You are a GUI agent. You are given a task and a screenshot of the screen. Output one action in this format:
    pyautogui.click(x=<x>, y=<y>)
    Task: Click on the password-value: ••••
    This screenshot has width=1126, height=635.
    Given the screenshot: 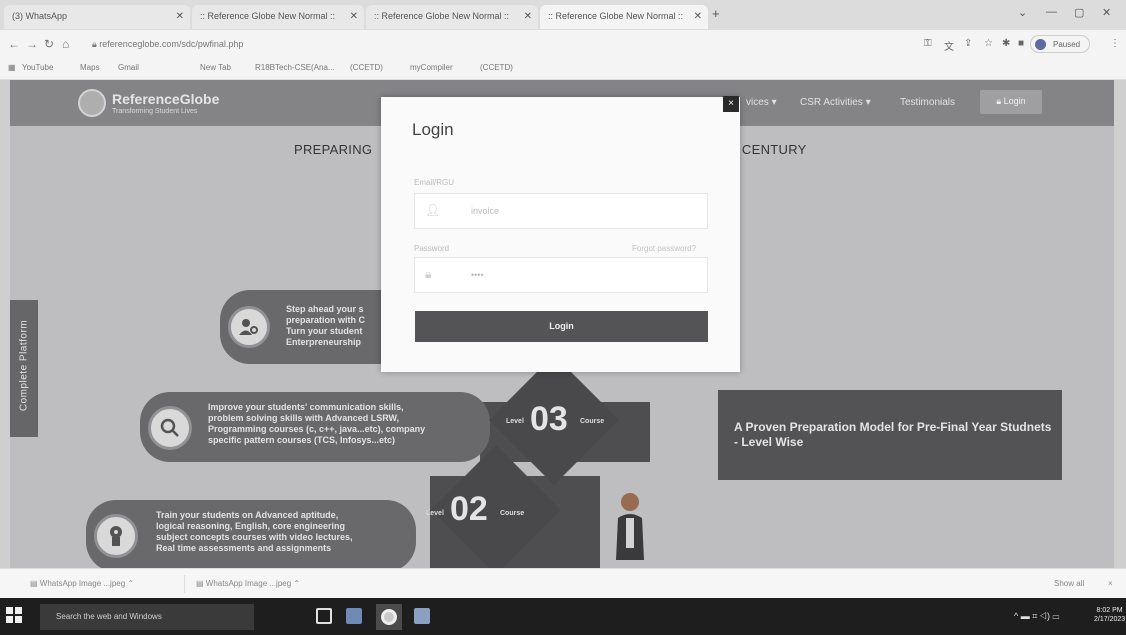 What is the action you would take?
    pyautogui.click(x=477, y=275)
    